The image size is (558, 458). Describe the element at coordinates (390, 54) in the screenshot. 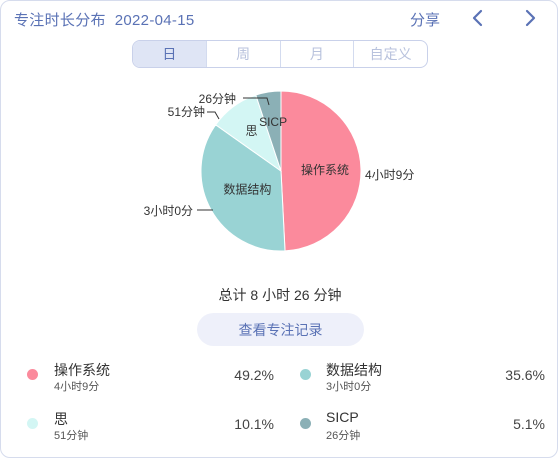

I see `tab-custom: 自定义` at that location.